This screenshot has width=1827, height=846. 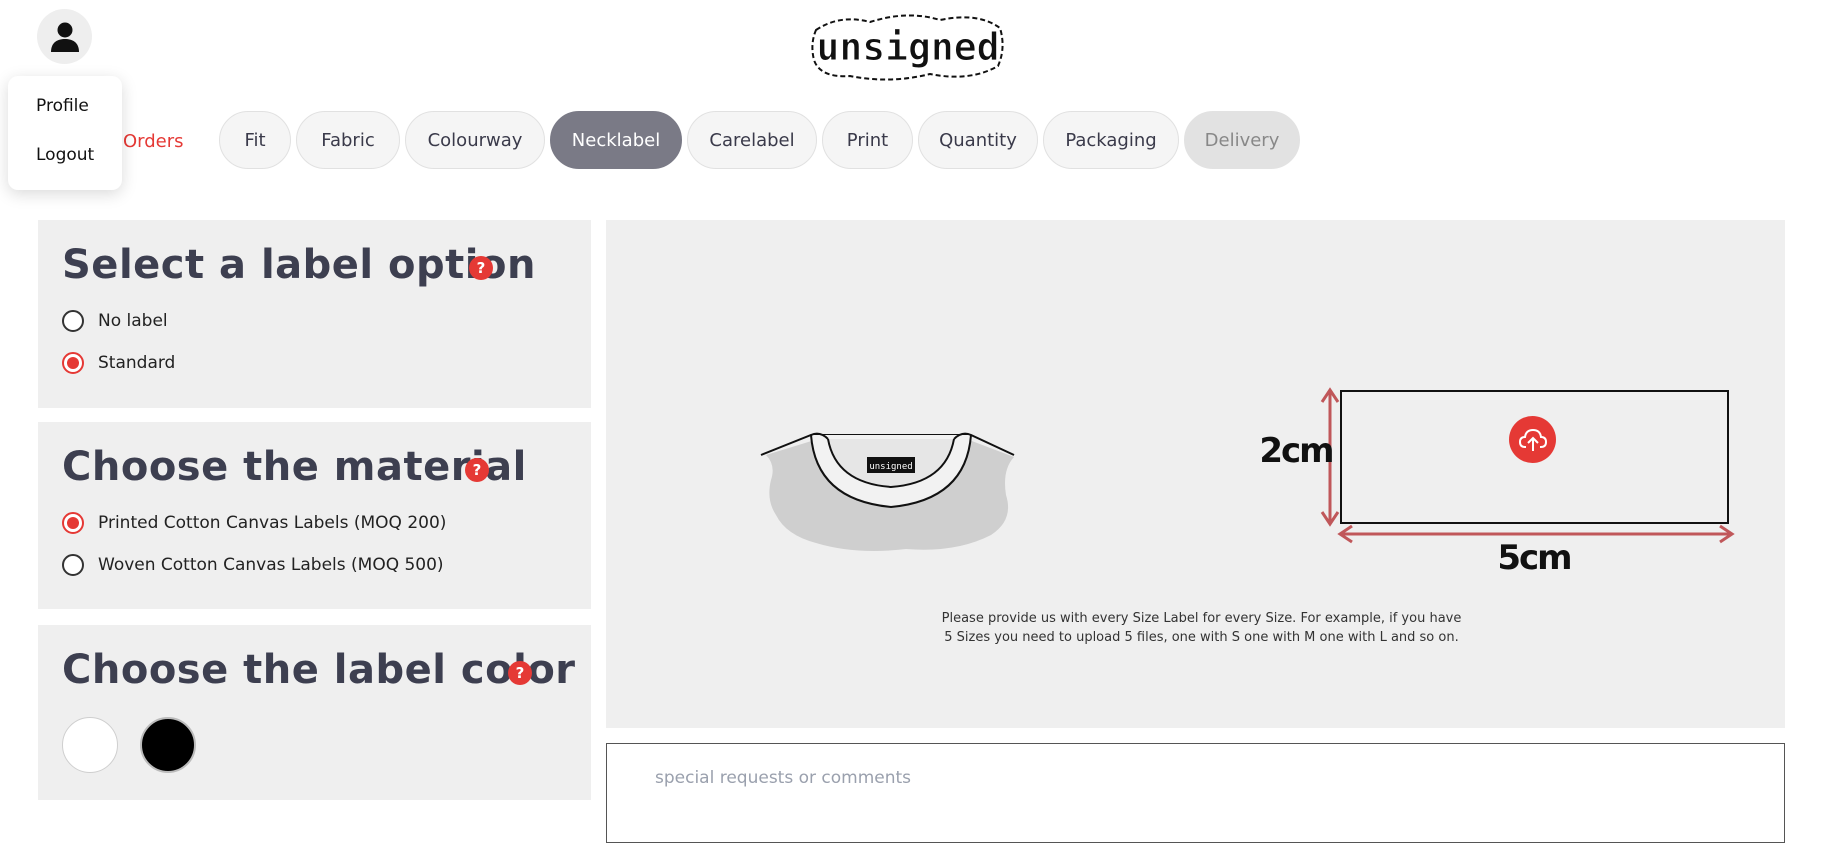 I want to click on brand-logo: unsigned, so click(x=908, y=47).